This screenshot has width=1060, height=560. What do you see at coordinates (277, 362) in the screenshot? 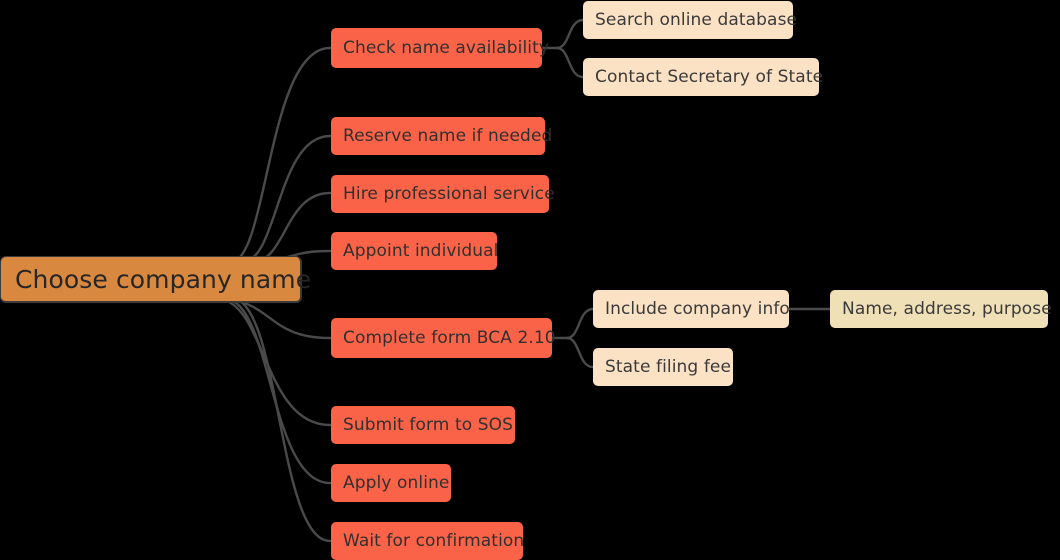
I see `edge-root-to-submit-form-to-sos` at bounding box center [277, 362].